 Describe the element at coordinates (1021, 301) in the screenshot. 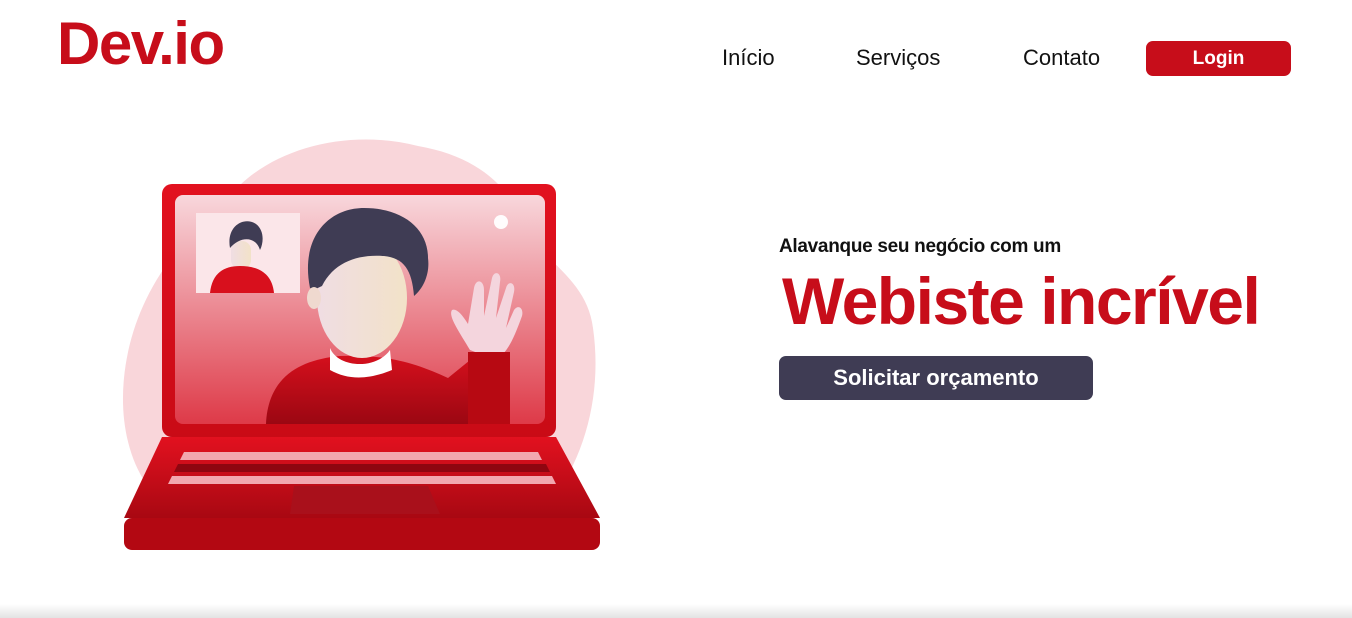

I see `hero-headline: Webiste incrível` at that location.